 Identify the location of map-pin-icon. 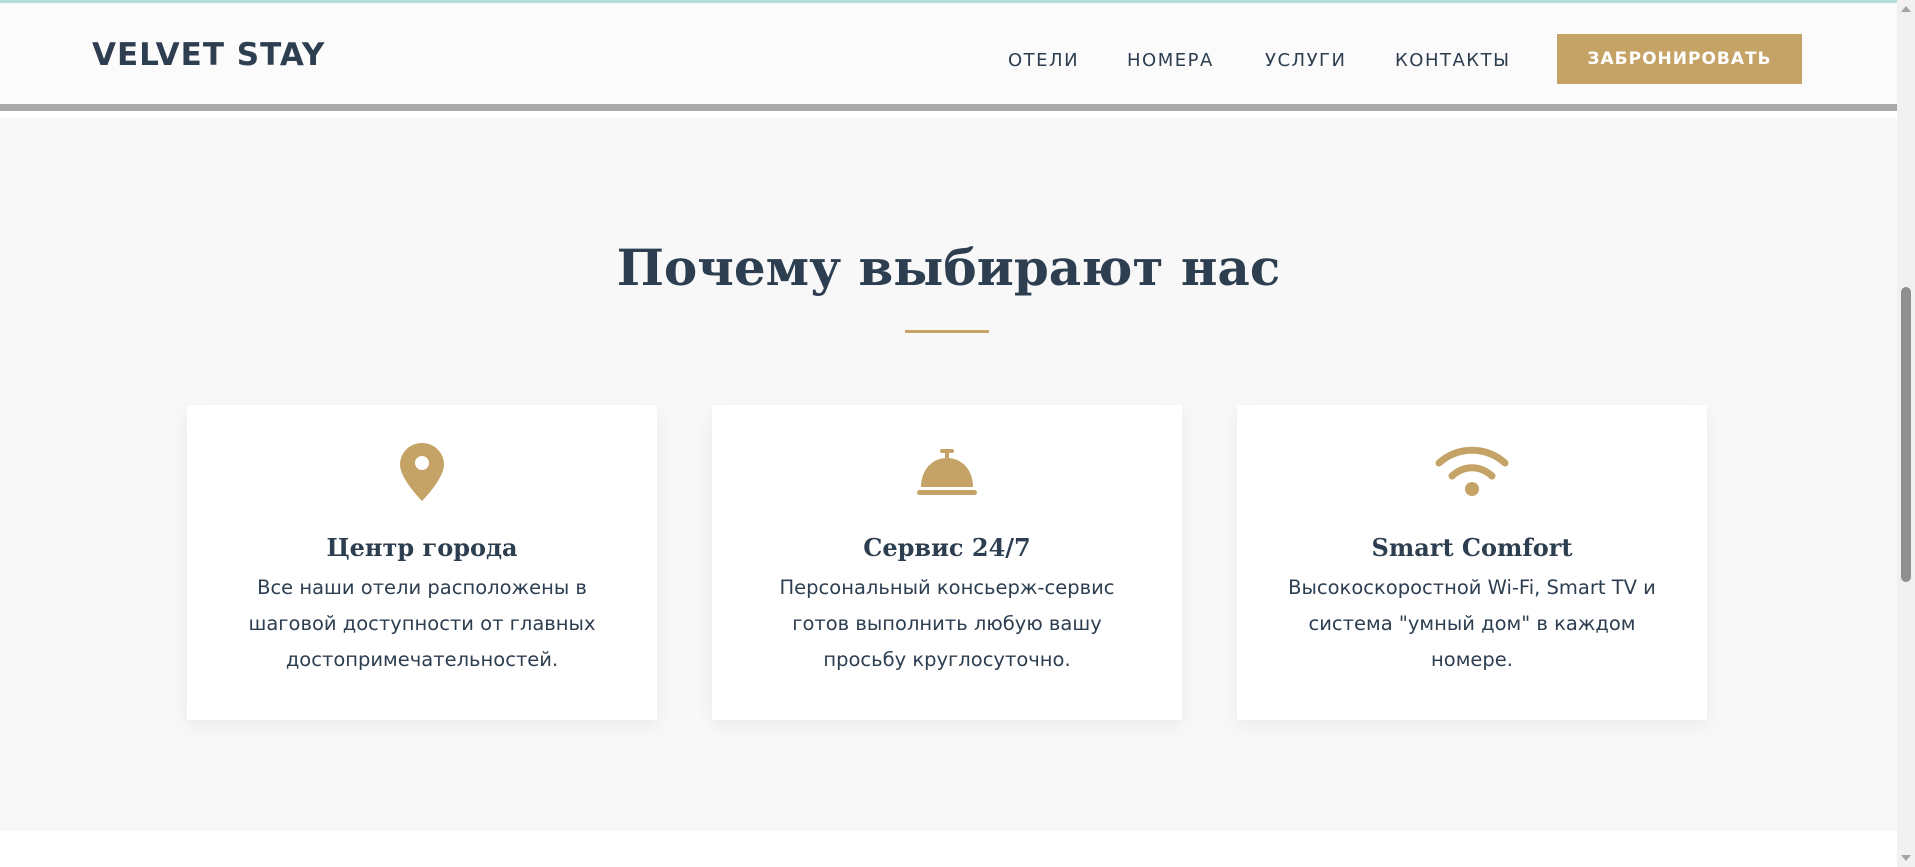
(422, 473).